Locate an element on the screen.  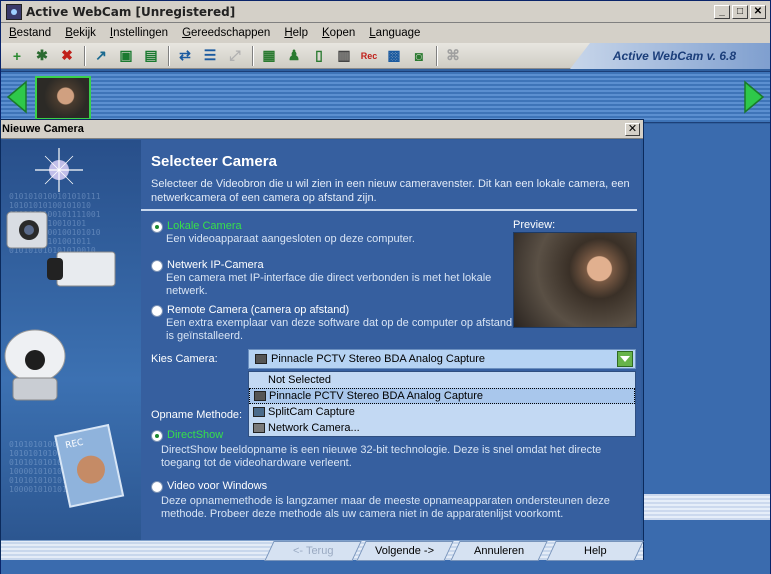
cameras-illustration: REC is located at coordinates (64, 328).